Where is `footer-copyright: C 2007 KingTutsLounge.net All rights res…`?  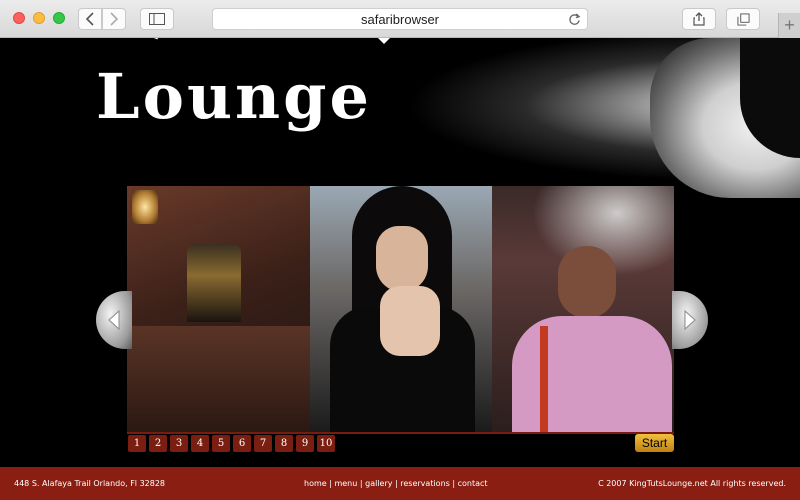 footer-copyright: C 2007 KingTutsLounge.net All rights res… is located at coordinates (692, 483).